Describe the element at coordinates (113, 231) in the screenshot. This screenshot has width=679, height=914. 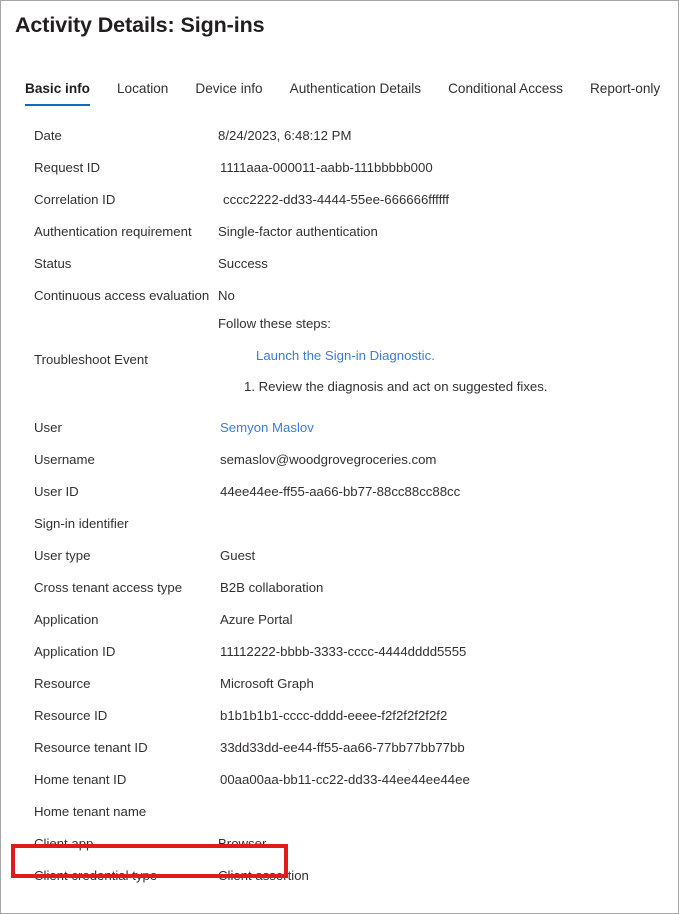
I see `row-label: Authentication requirement` at that location.